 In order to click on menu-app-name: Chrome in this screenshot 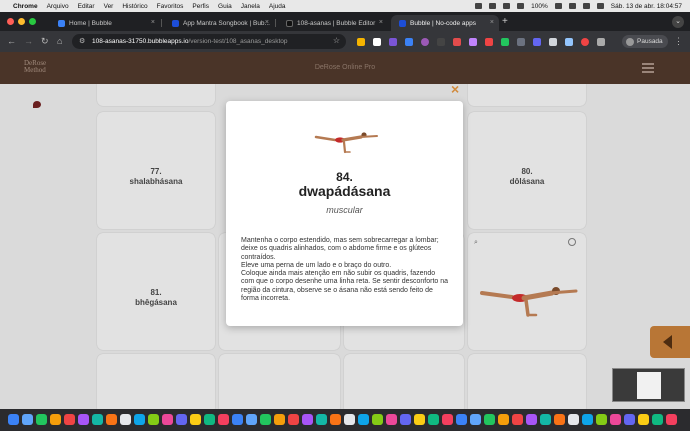, I will do `click(25, 6)`.